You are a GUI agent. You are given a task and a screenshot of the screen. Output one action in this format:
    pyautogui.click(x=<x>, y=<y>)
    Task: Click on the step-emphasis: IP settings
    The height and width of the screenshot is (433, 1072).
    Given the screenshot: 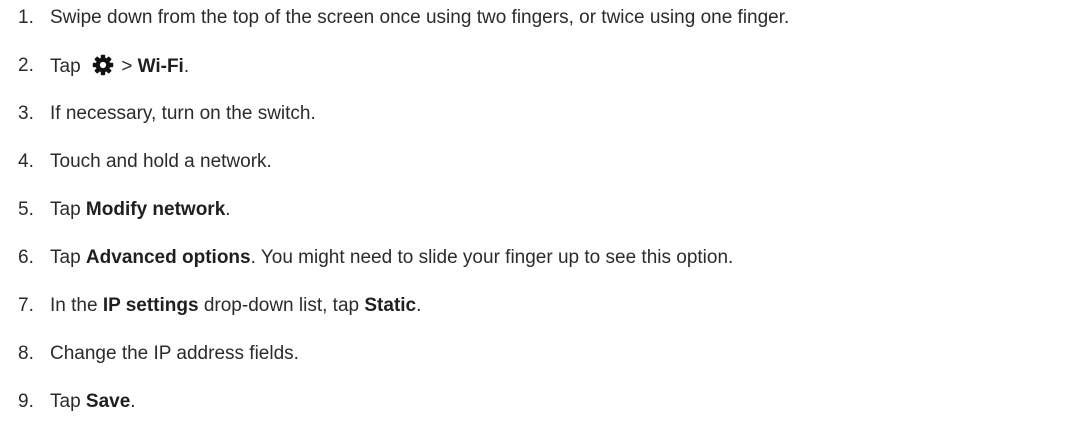 What is the action you would take?
    pyautogui.click(x=150, y=305)
    